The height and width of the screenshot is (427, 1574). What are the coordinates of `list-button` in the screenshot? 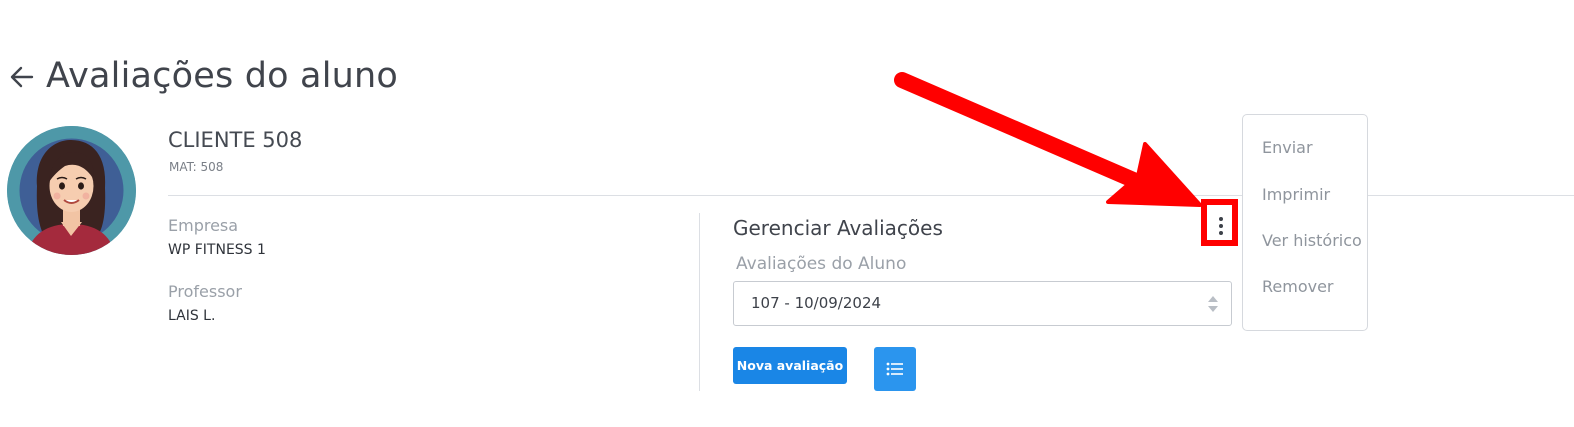 It's located at (895, 369).